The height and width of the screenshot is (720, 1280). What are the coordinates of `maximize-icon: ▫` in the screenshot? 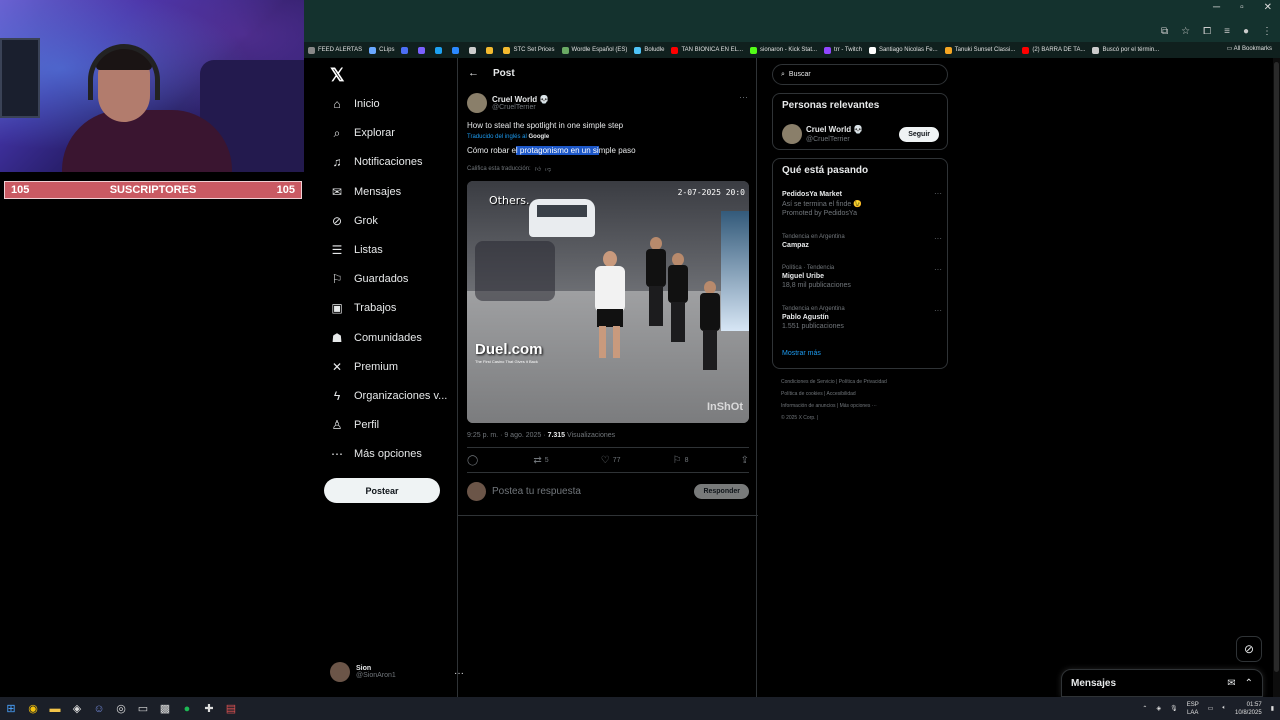 It's located at (1242, 7).